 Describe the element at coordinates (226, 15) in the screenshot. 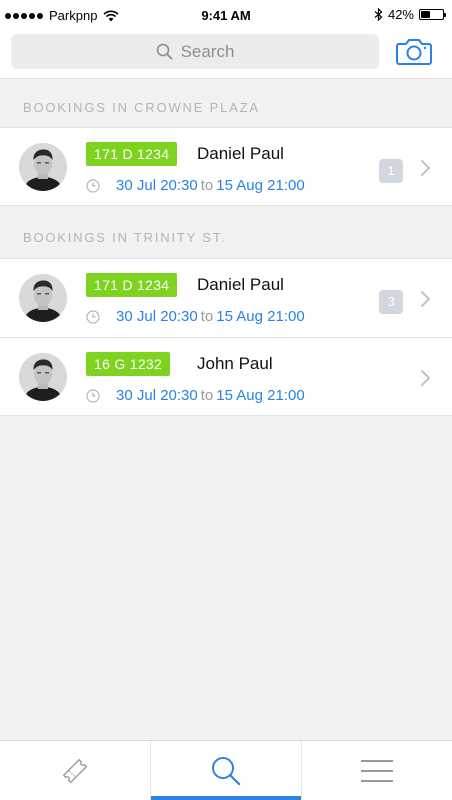

I see `status-bar: Parkpnp 9:41 AM 42%` at that location.